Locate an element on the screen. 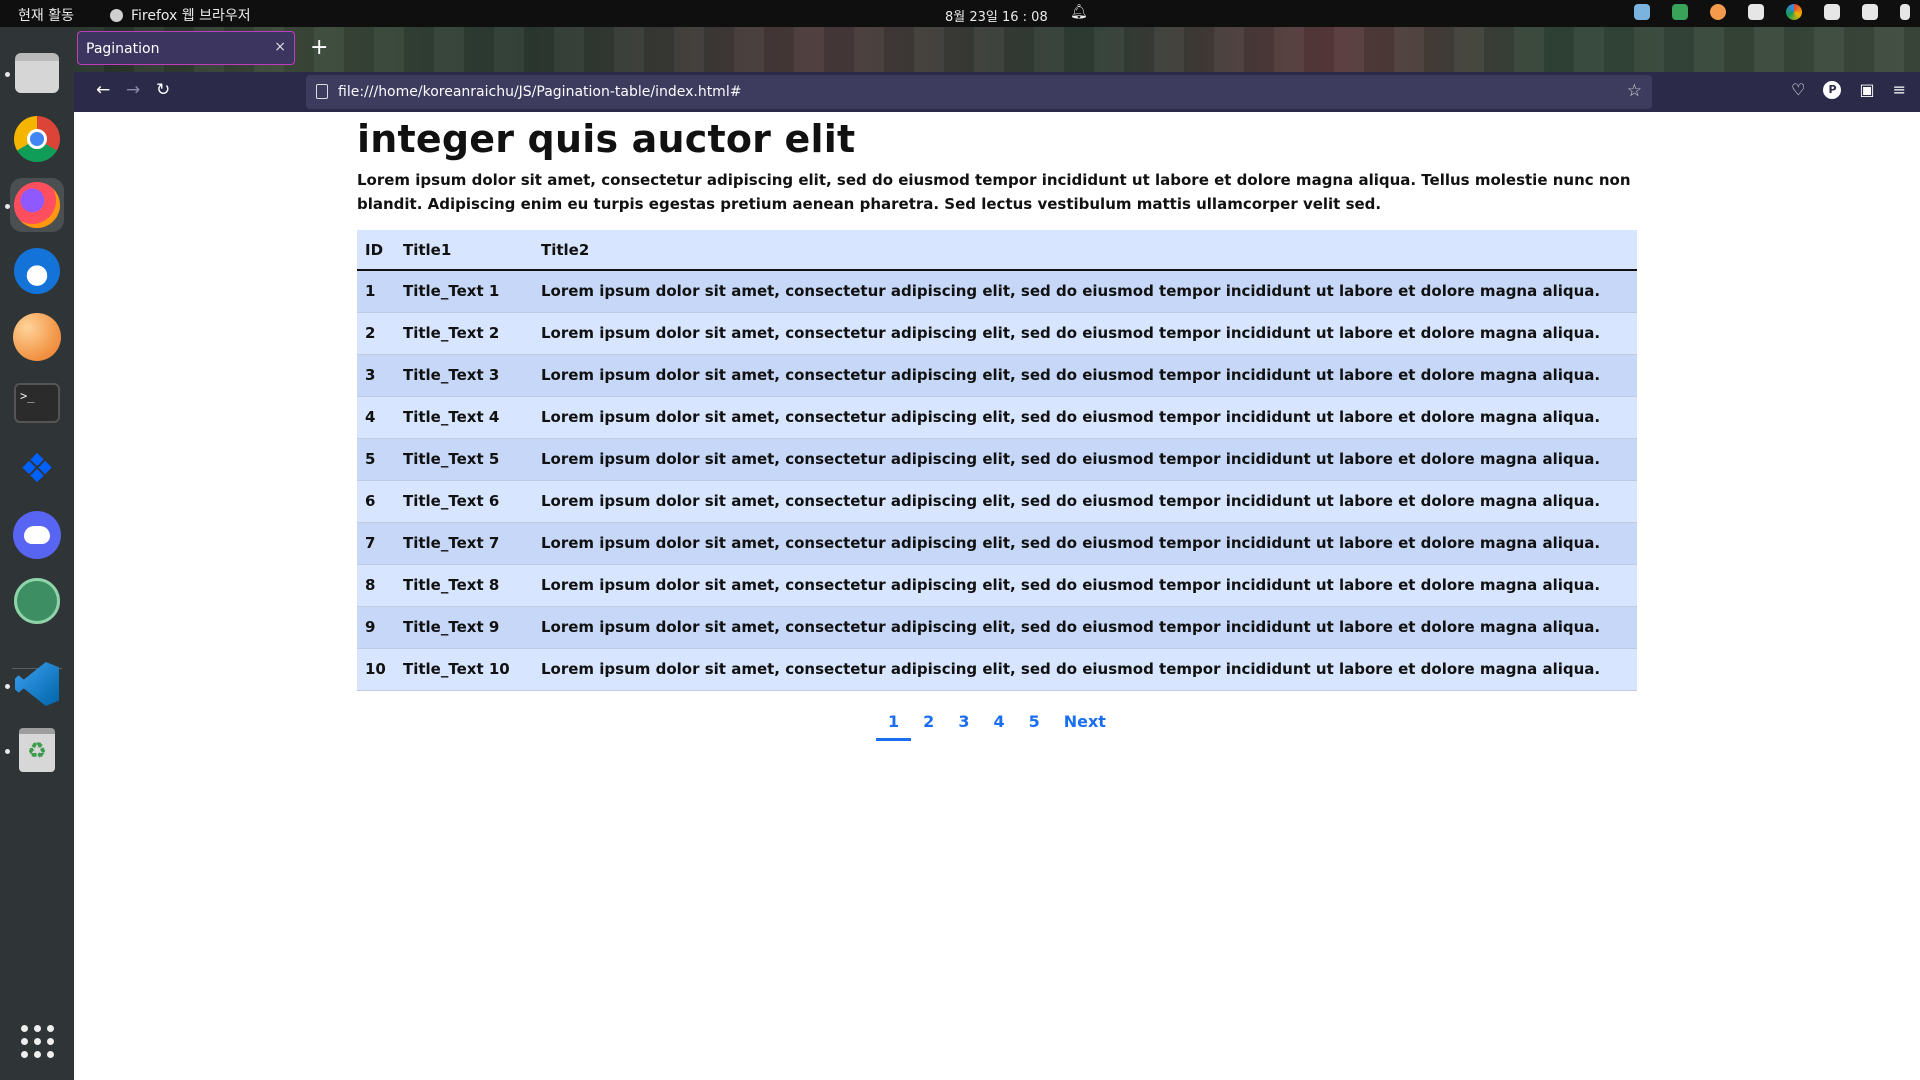 The image size is (1920, 1080). app-menu: Firefox 웹 브라우저 is located at coordinates (180, 15).